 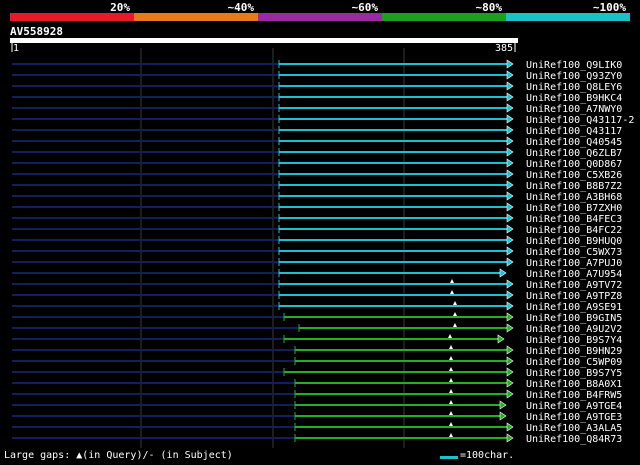 What do you see at coordinates (574, 197) in the screenshot?
I see `hit-name: UniRef100_A3BH68` at bounding box center [574, 197].